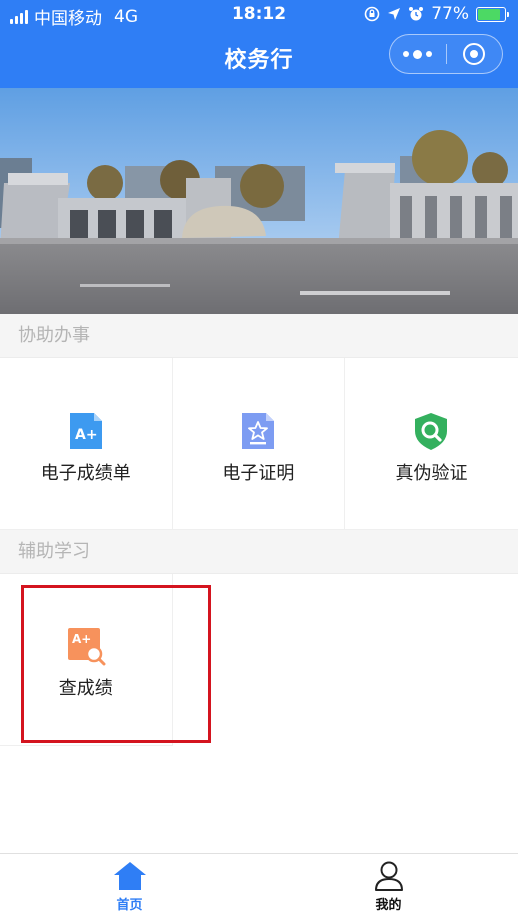 The height and width of the screenshot is (920, 518). I want to click on rotation-lock-icon, so click(372, 14).